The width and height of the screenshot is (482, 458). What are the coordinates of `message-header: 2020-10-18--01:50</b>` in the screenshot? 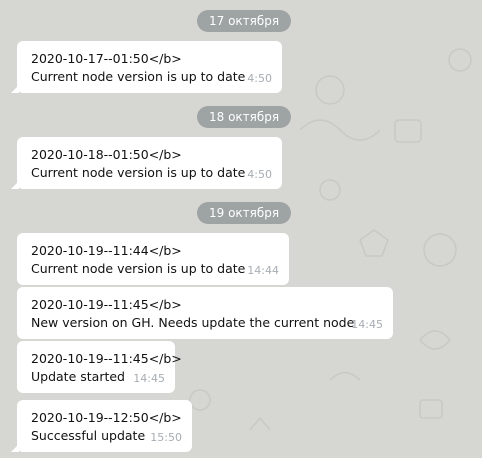 It's located at (106, 154).